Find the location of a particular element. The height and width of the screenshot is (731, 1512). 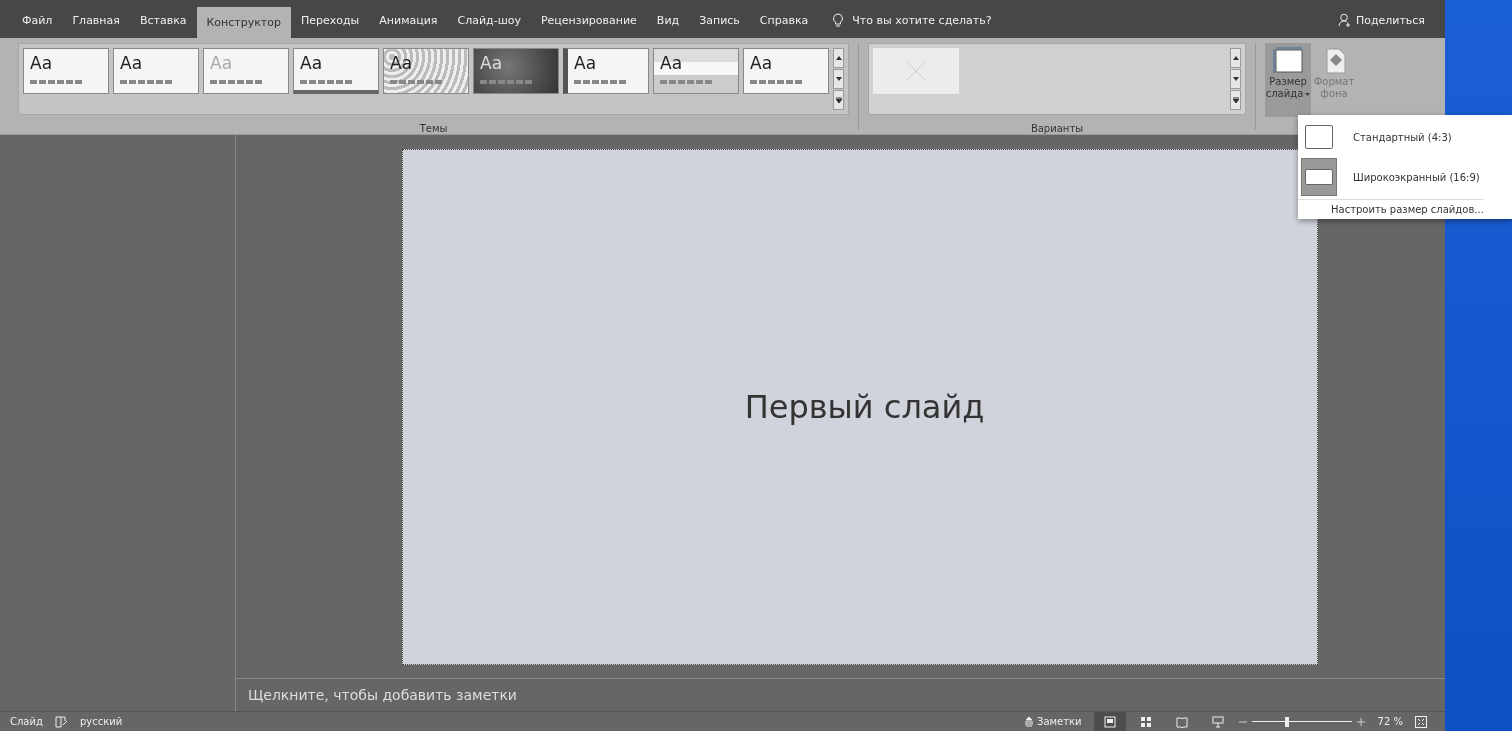

group-label: Темы is located at coordinates (433, 128).